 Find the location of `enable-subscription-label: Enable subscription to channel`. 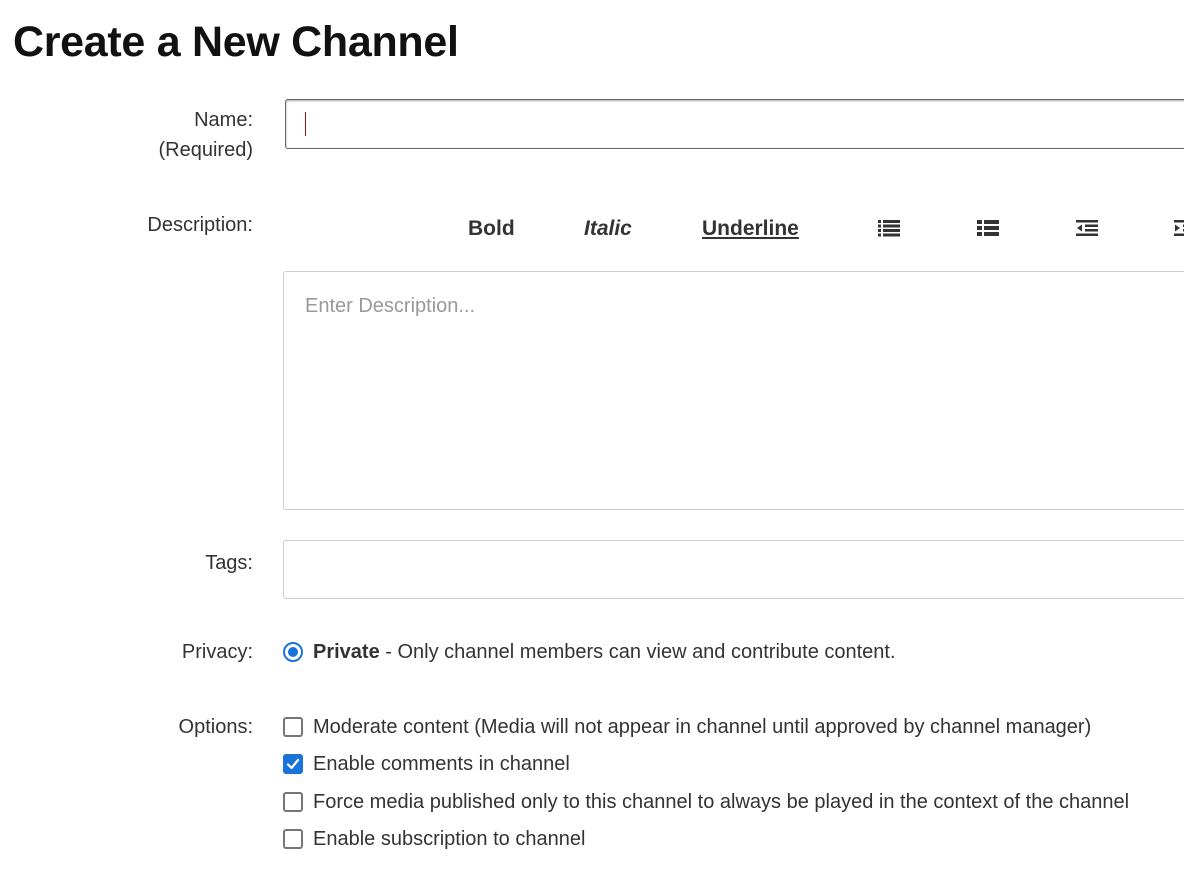

enable-subscription-label: Enable subscription to channel is located at coordinates (449, 839).